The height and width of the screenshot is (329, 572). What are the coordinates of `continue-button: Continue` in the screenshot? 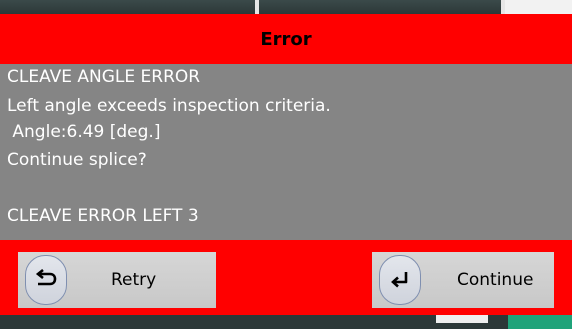 It's located at (463, 280).